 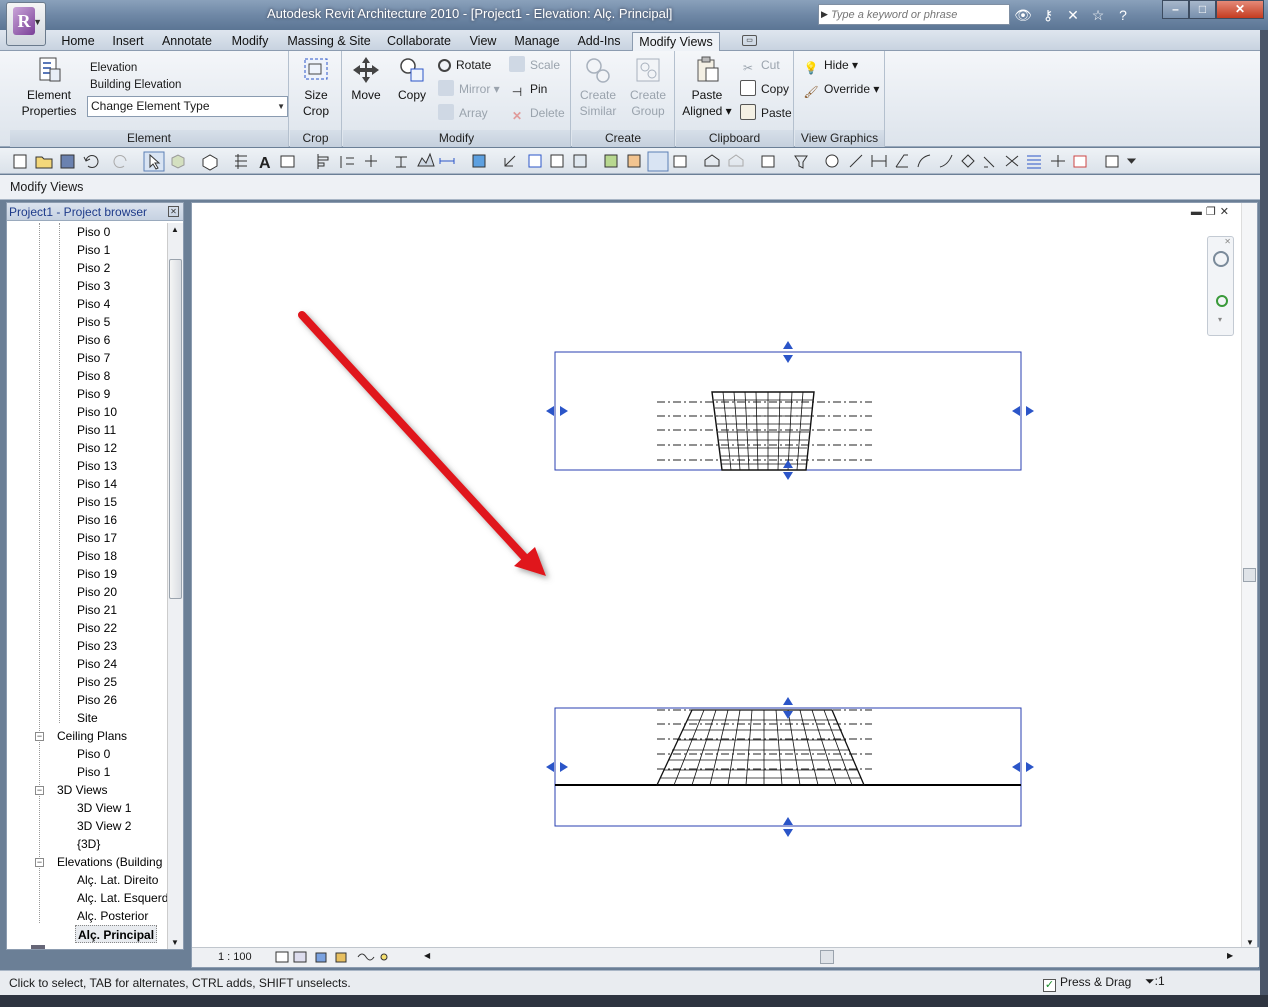 I want to click on tab-annotate: Annotate, so click(x=187, y=41).